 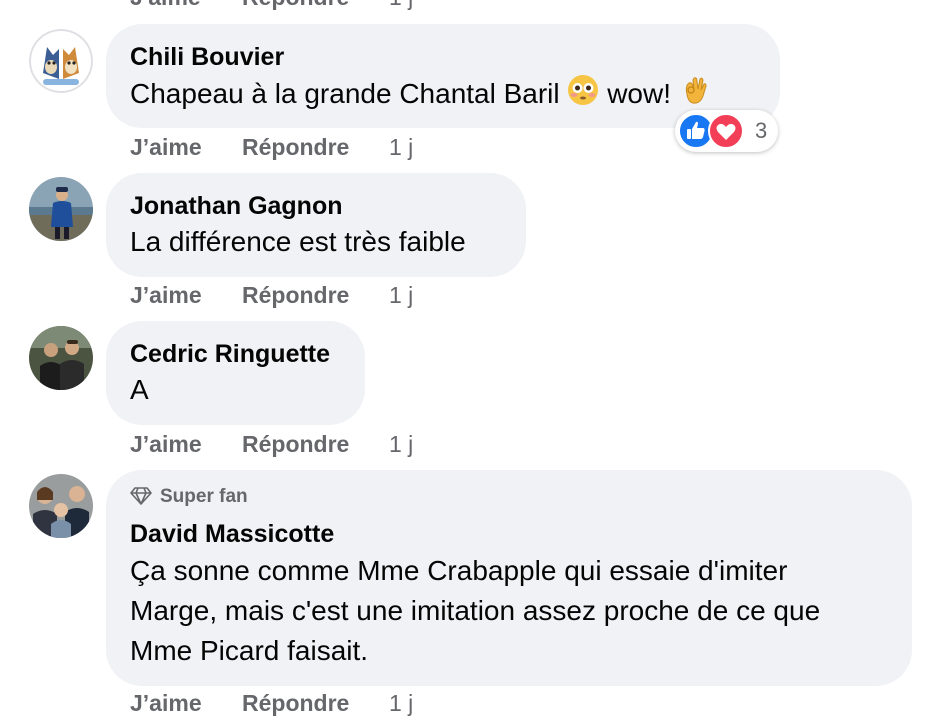 I want to click on reaction-summary: 3, so click(x=726, y=131).